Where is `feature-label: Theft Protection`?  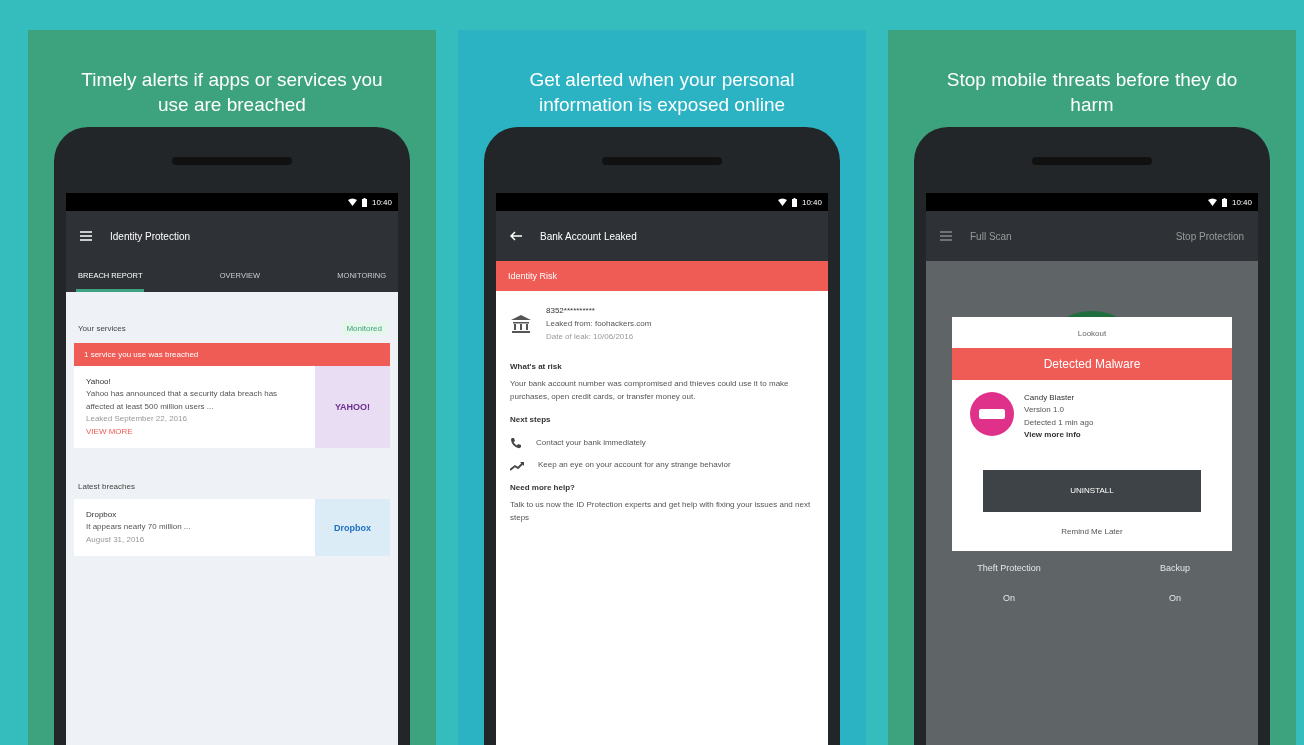 feature-label: Theft Protection is located at coordinates (1009, 567).